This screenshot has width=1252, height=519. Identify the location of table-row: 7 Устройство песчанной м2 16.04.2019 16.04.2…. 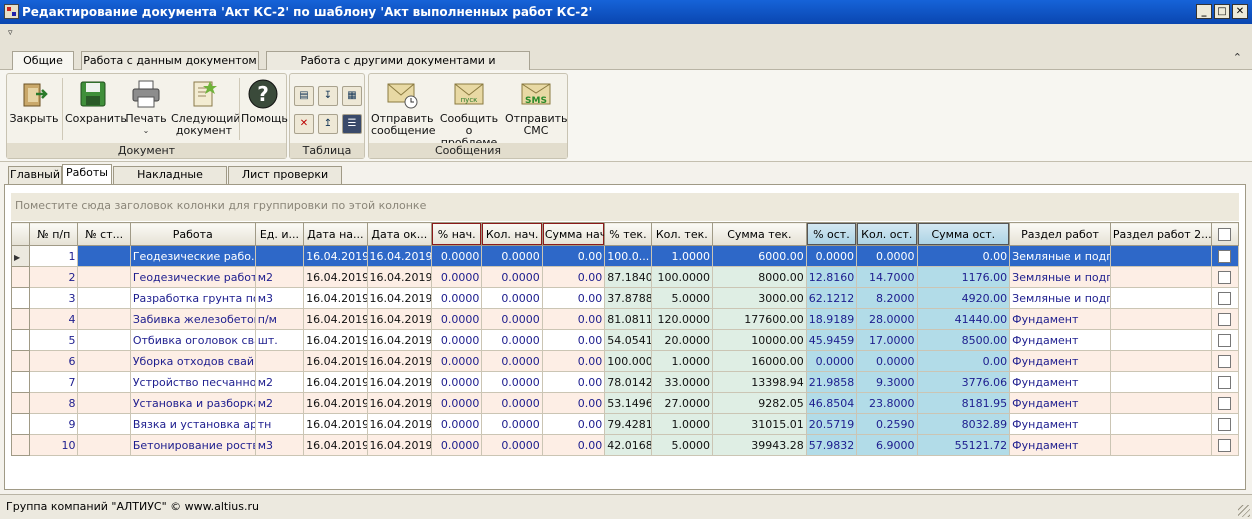
(625, 382).